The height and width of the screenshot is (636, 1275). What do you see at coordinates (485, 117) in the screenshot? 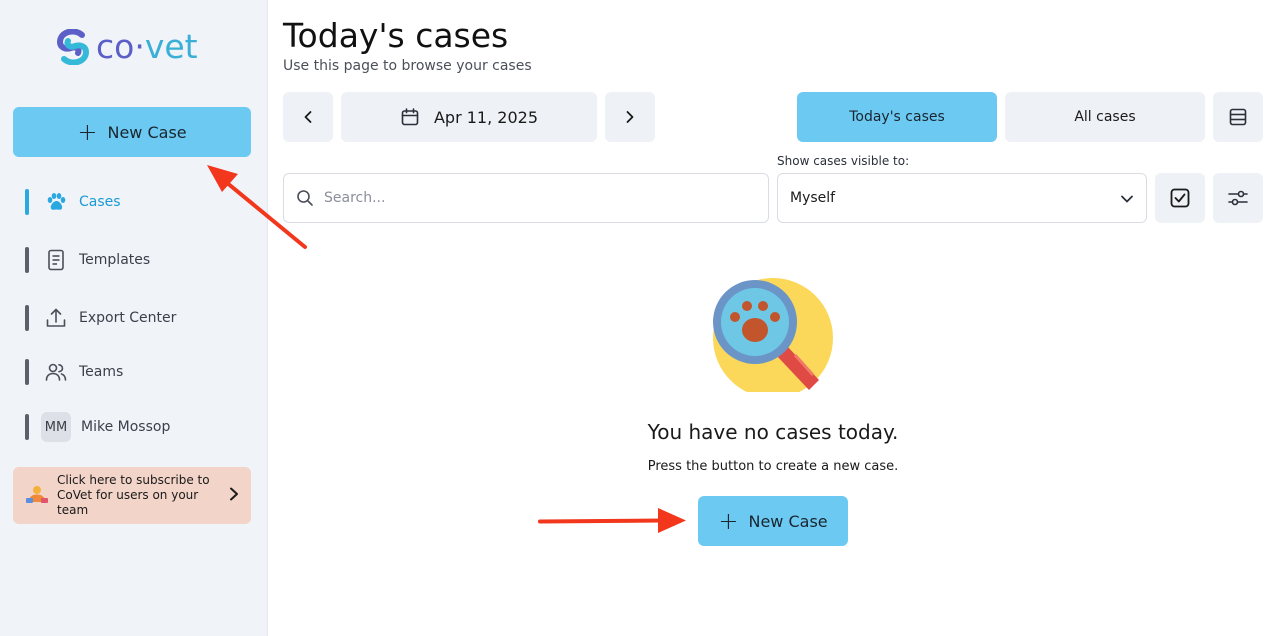
I see `date-value: Apr 11, 2025` at bounding box center [485, 117].